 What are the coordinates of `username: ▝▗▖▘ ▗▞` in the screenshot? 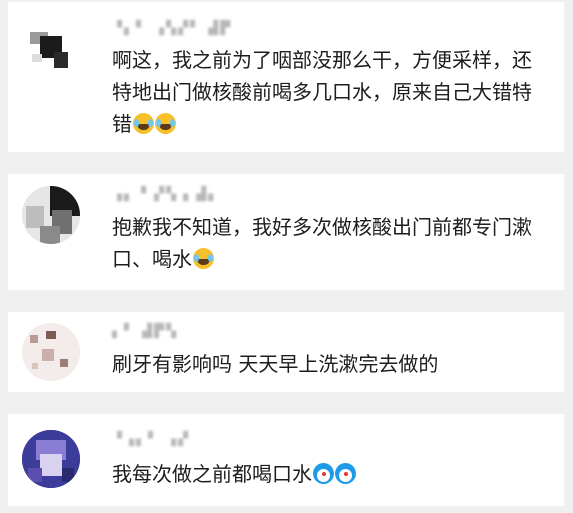 It's located at (151, 440).